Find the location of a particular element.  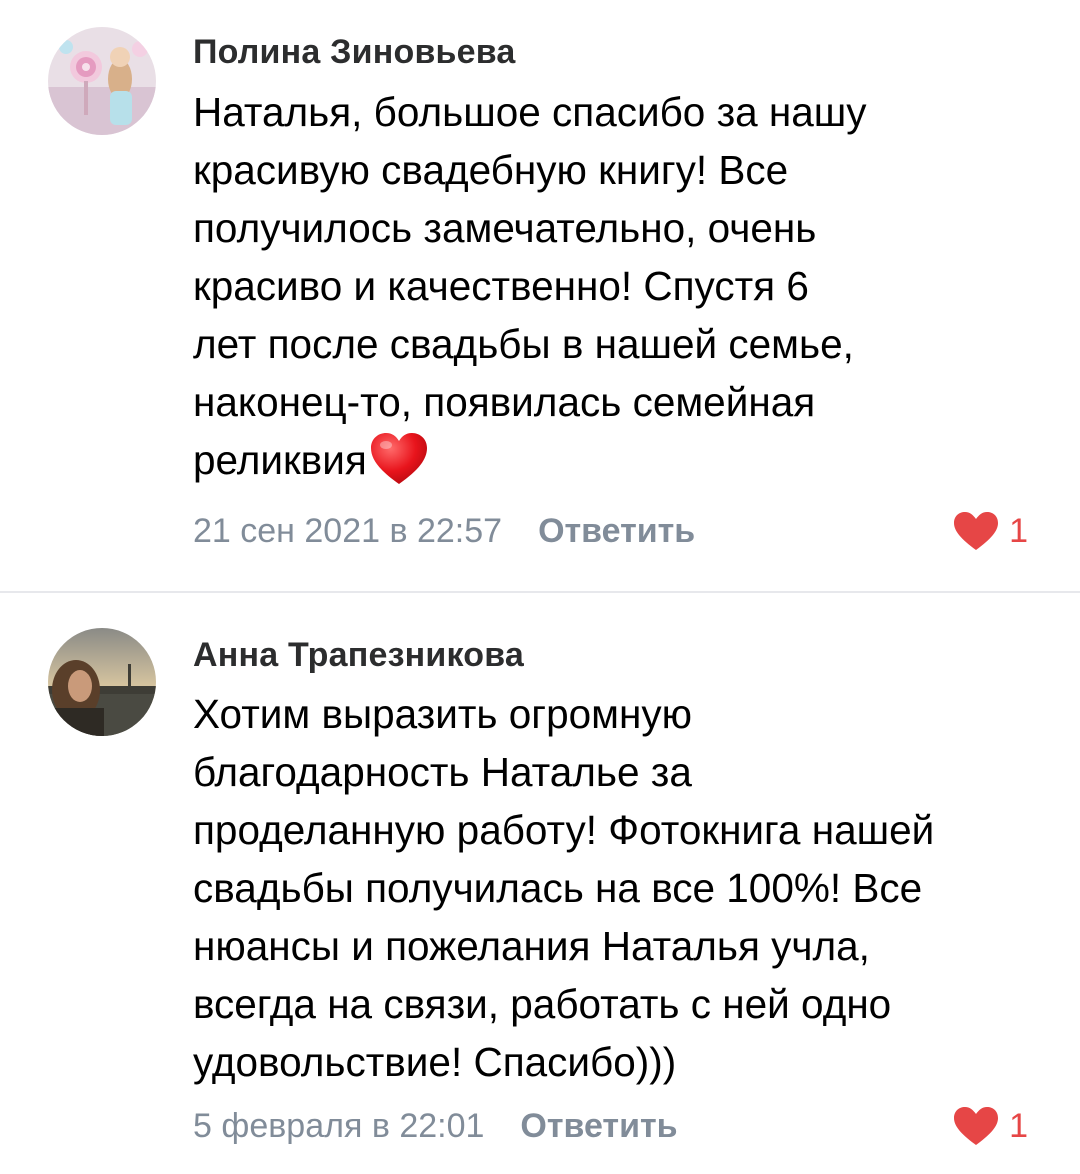

comment-date: 21 сен 2021 в 22:57 is located at coordinates (347, 531).